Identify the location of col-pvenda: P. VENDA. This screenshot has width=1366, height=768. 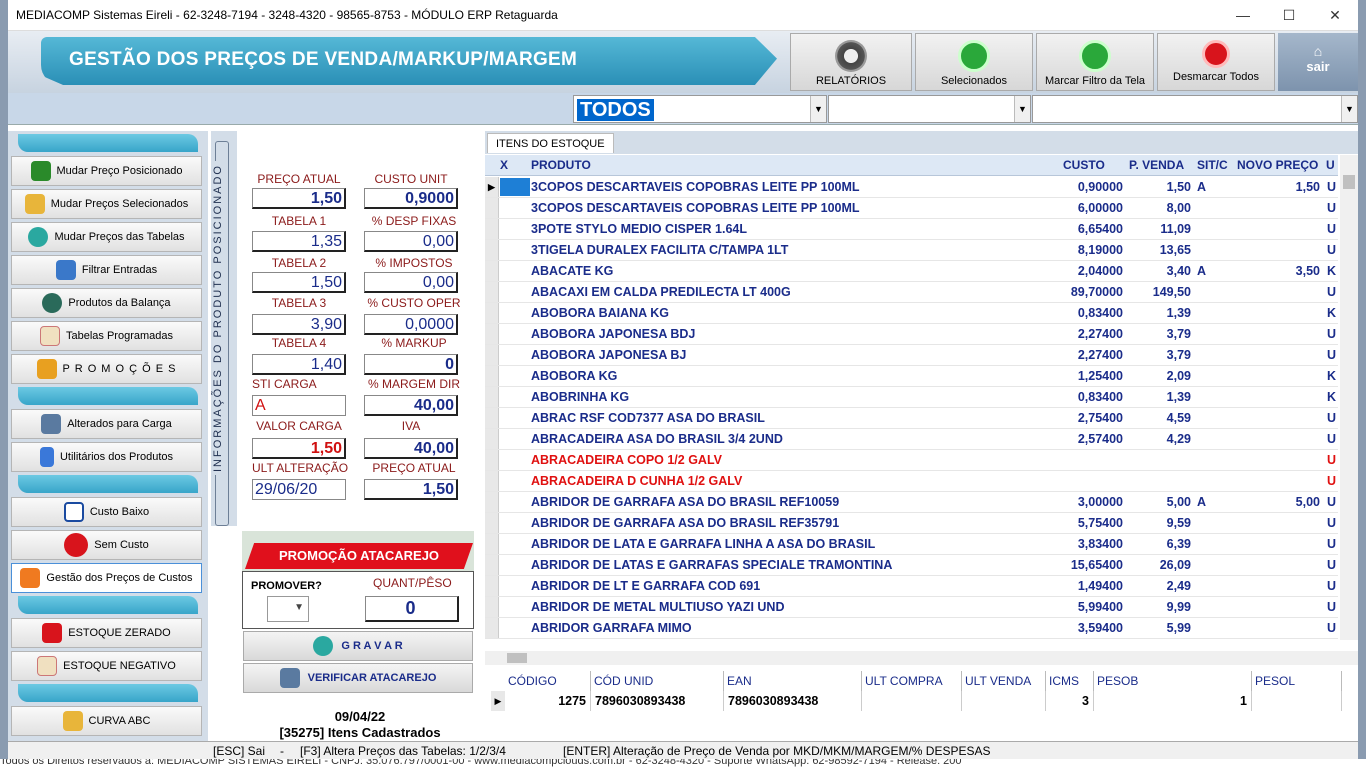
(1156, 165).